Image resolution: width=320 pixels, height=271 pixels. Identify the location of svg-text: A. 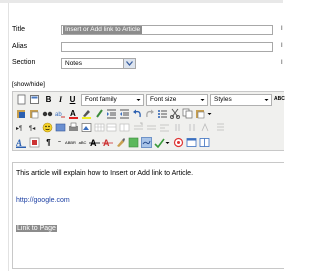
(73, 113).